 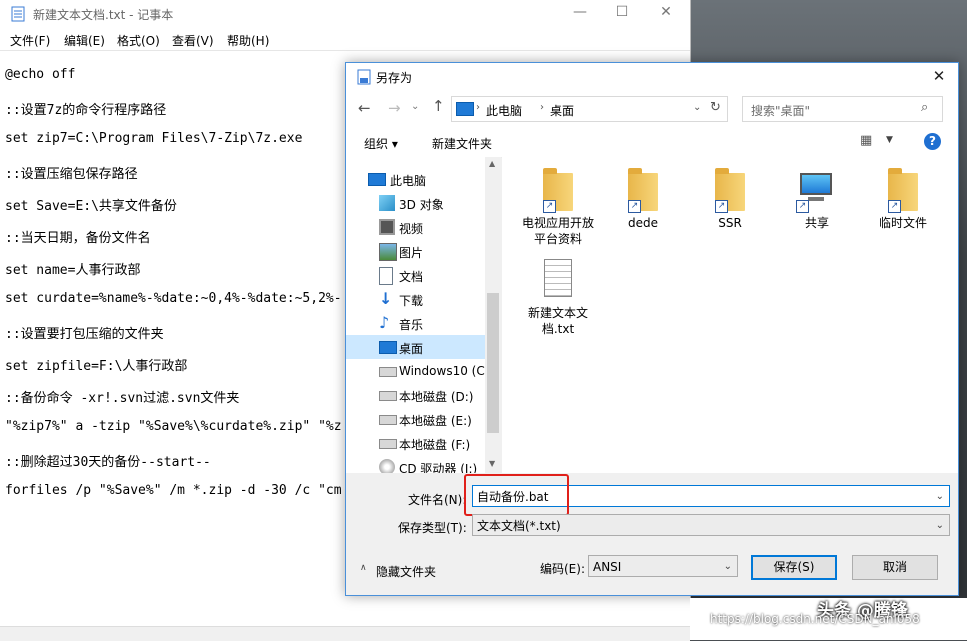 What do you see at coordinates (96, 366) in the screenshot?
I see `text-line: set zipfile=F:\人事行政部` at bounding box center [96, 366].